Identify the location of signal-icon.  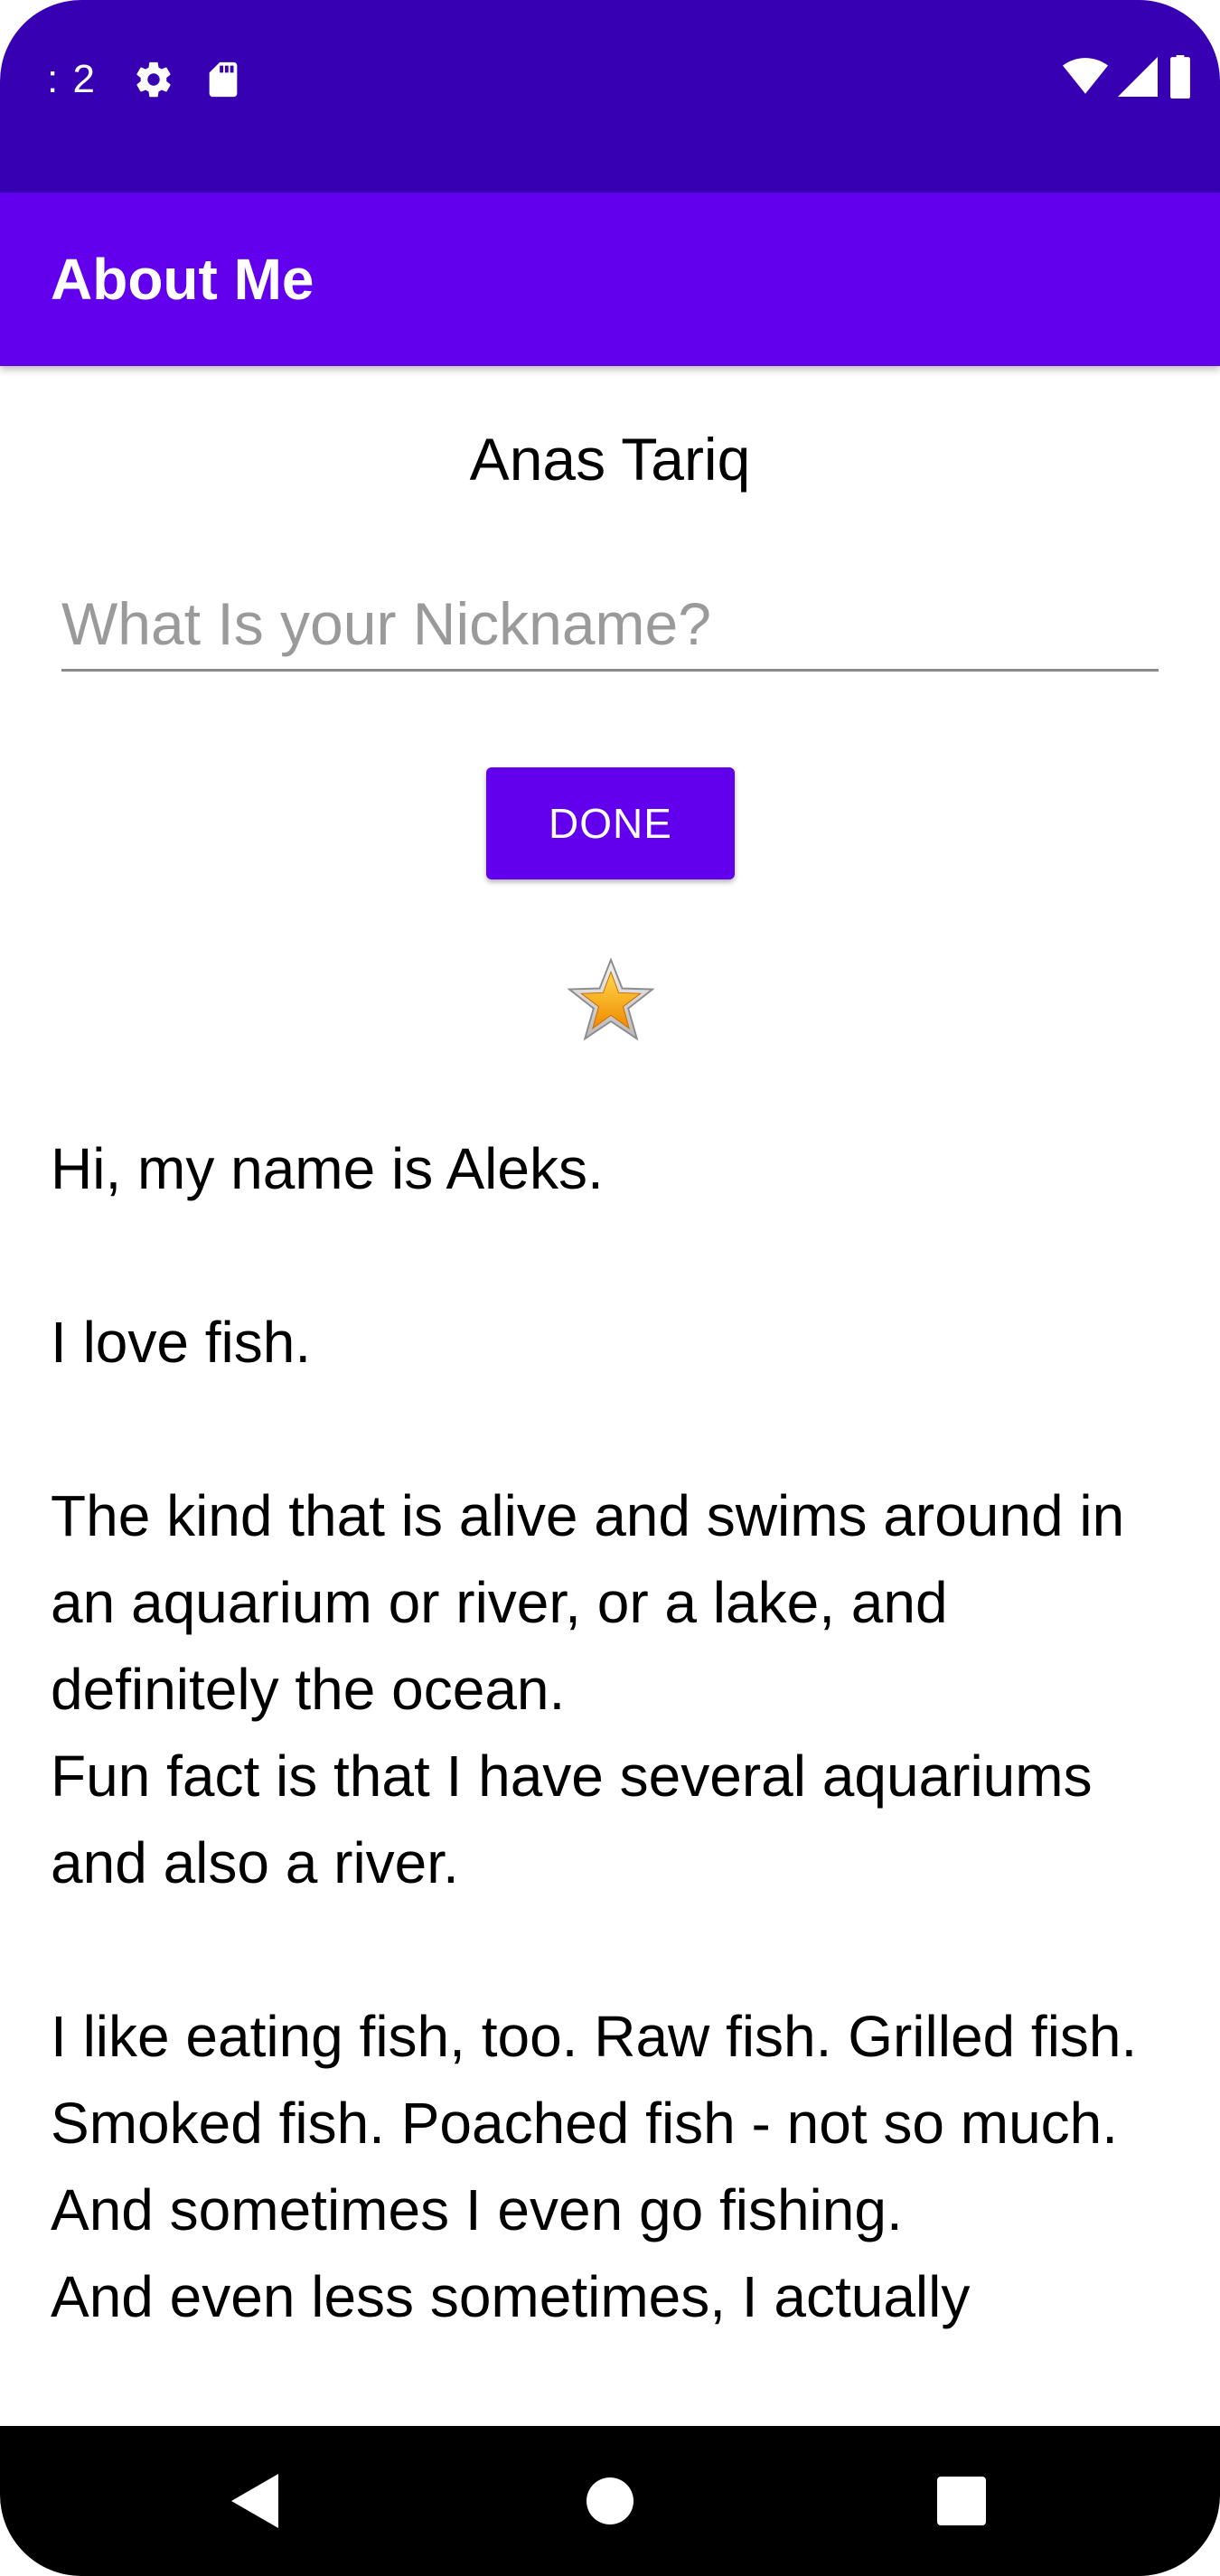
(1138, 79).